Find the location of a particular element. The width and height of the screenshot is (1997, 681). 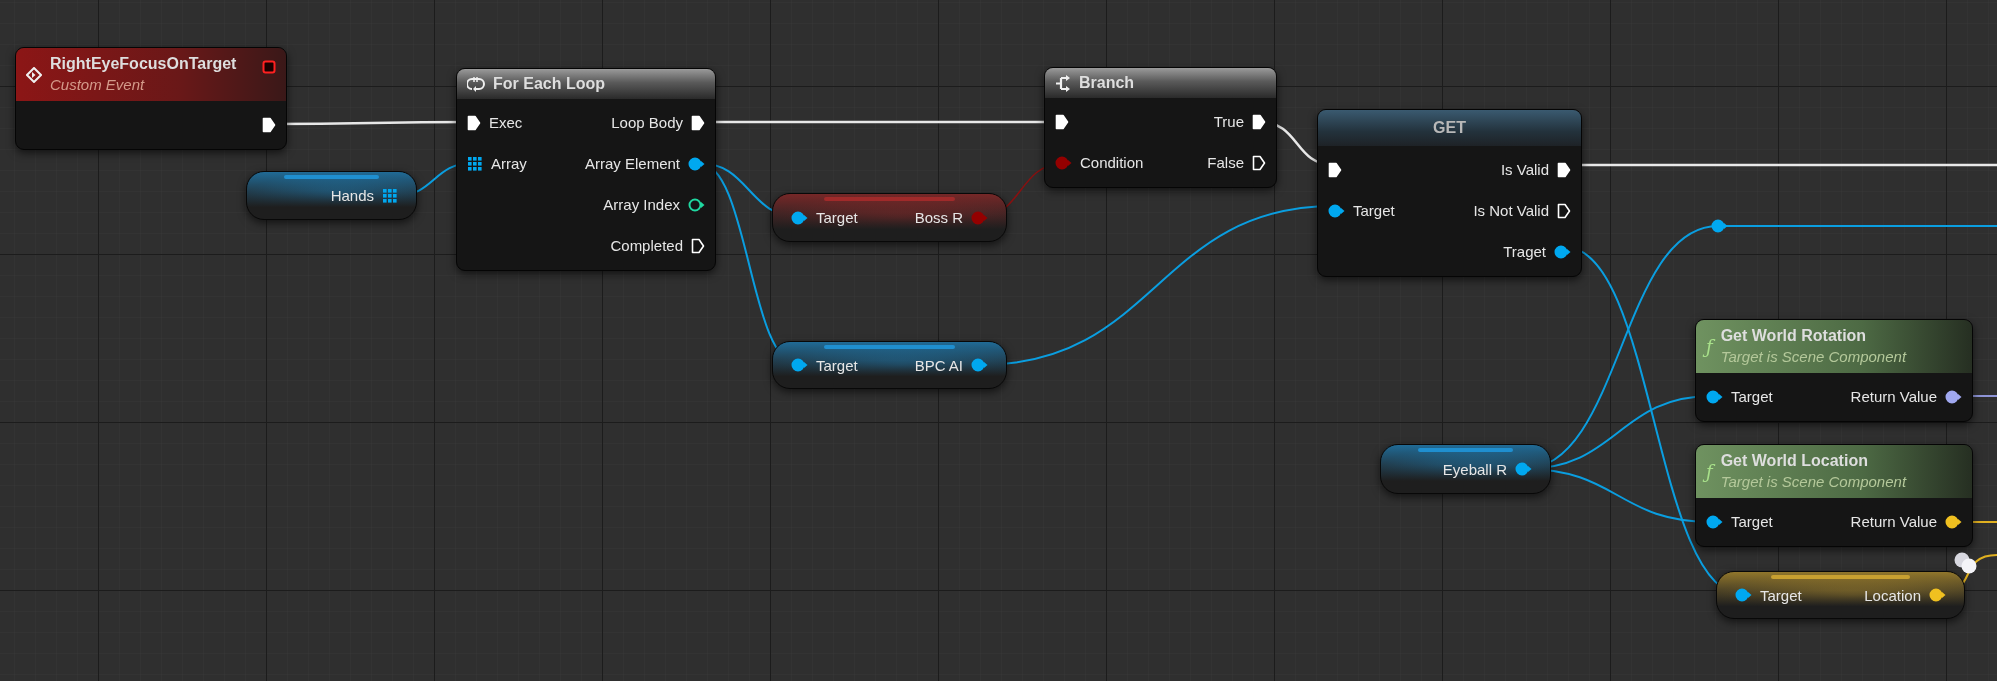

pin-label: Completed is located at coordinates (646, 245).